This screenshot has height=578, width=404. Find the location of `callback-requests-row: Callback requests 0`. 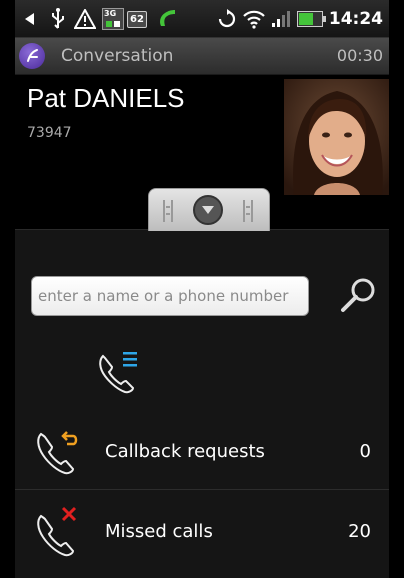

callback-requests-row: Callback requests 0 is located at coordinates (202, 452).